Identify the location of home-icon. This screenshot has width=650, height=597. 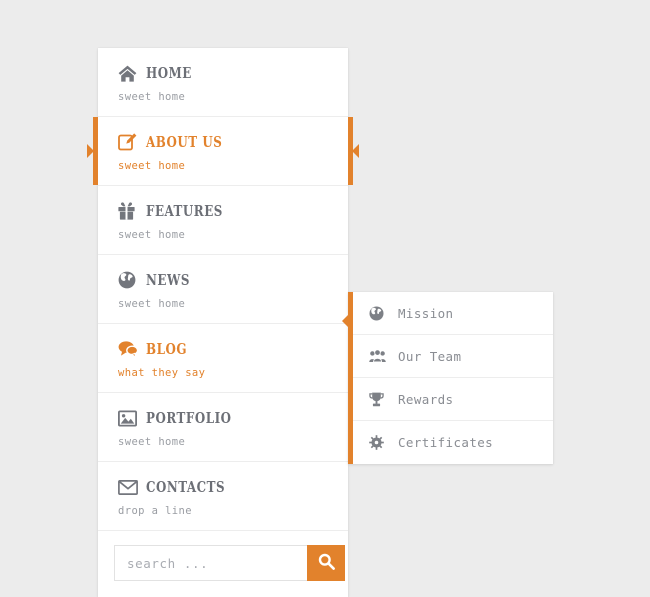
(129, 73).